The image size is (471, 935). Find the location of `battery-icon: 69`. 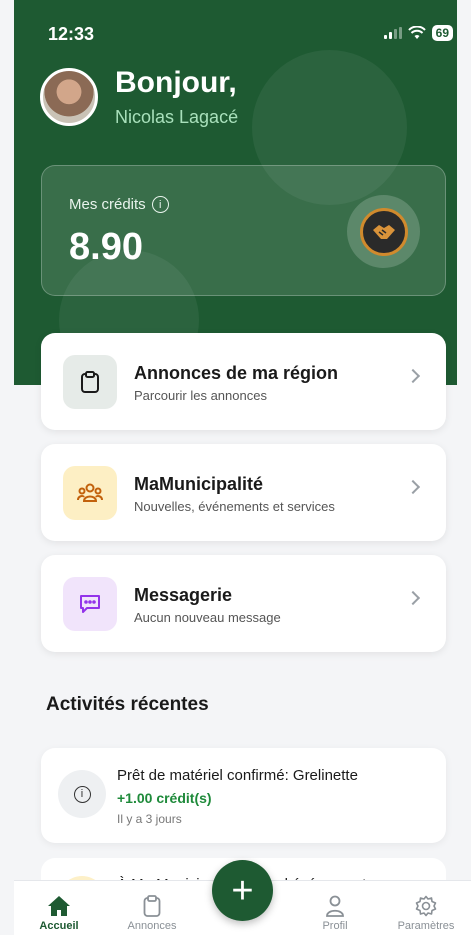

battery-icon: 69 is located at coordinates (442, 33).